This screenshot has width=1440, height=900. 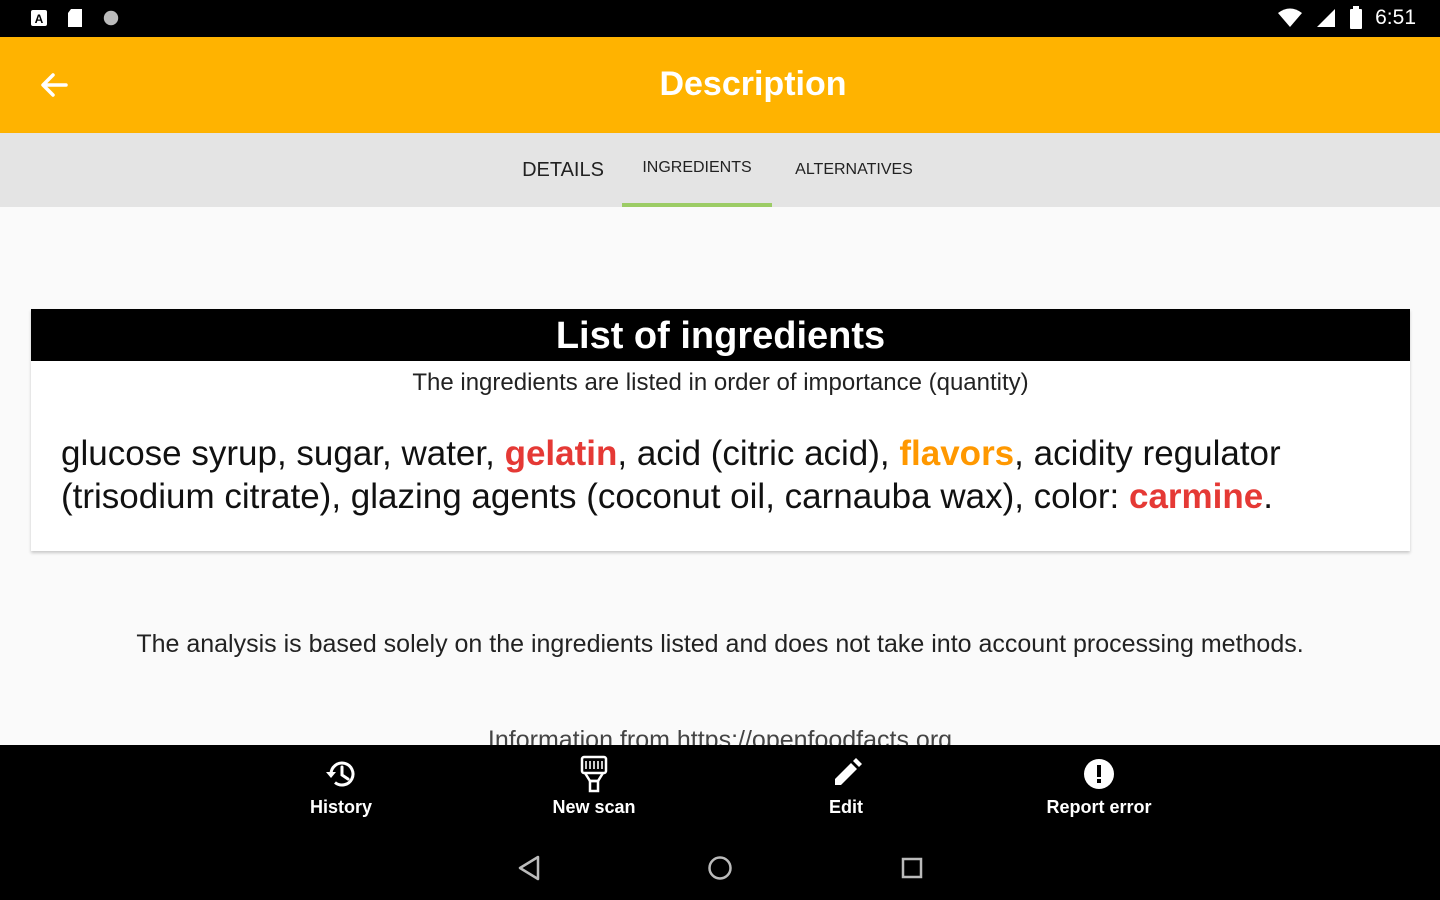 What do you see at coordinates (1099, 774) in the screenshot?
I see `alert-circle-icon` at bounding box center [1099, 774].